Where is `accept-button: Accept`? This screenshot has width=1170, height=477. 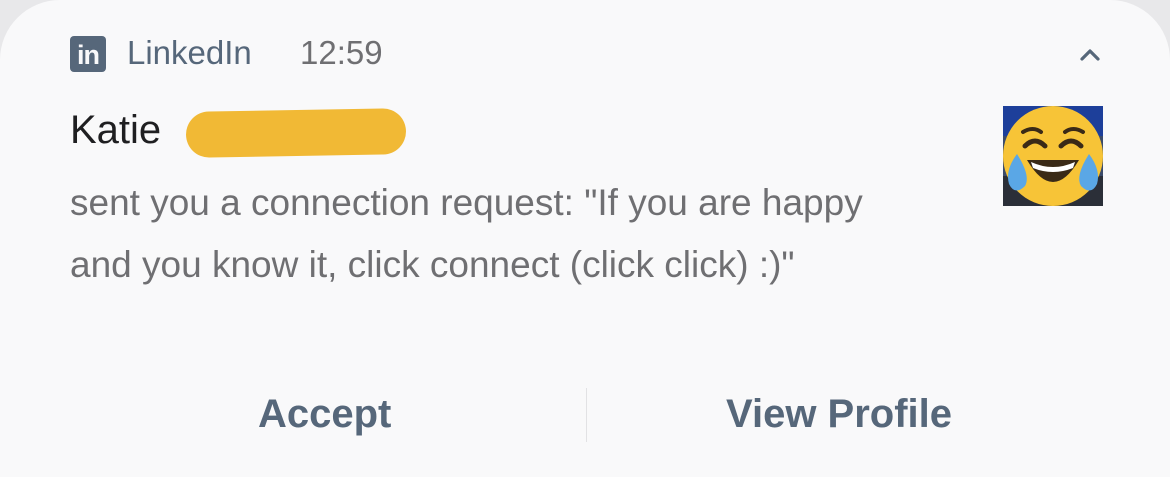
accept-button: Accept is located at coordinates (324, 414).